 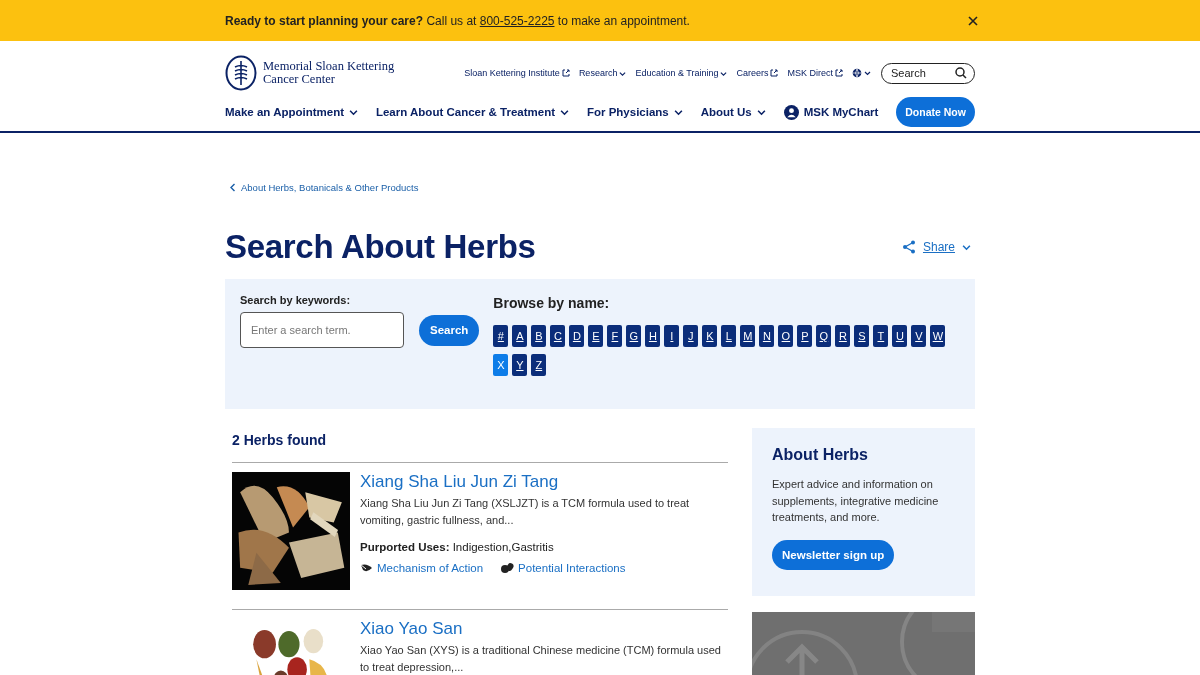 What do you see at coordinates (791, 112) in the screenshot?
I see `account-icon` at bounding box center [791, 112].